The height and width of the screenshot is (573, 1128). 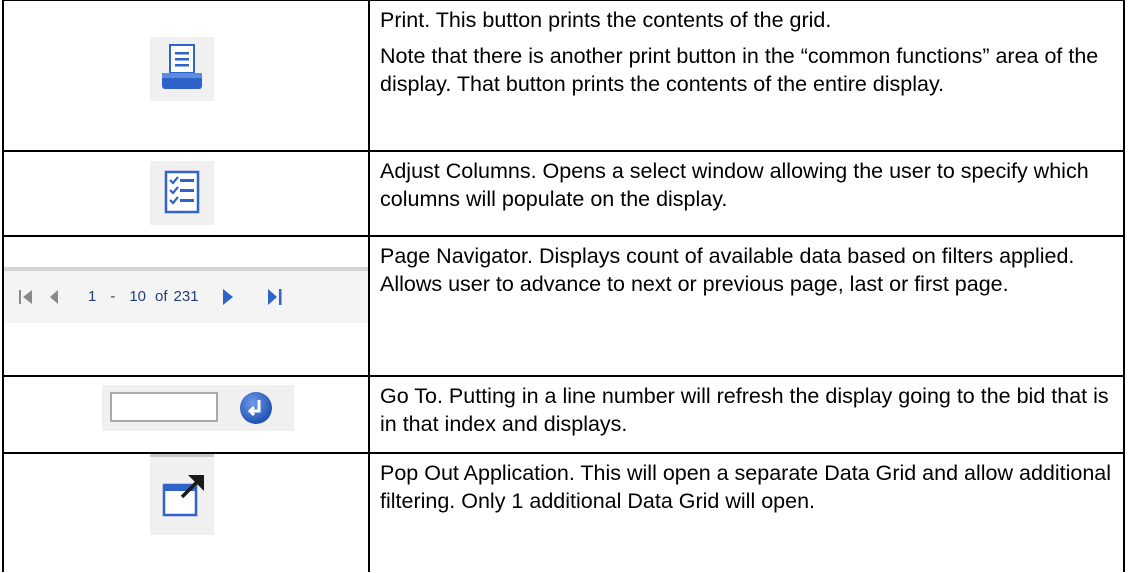 I want to click on line-number-input, so click(x=164, y=406).